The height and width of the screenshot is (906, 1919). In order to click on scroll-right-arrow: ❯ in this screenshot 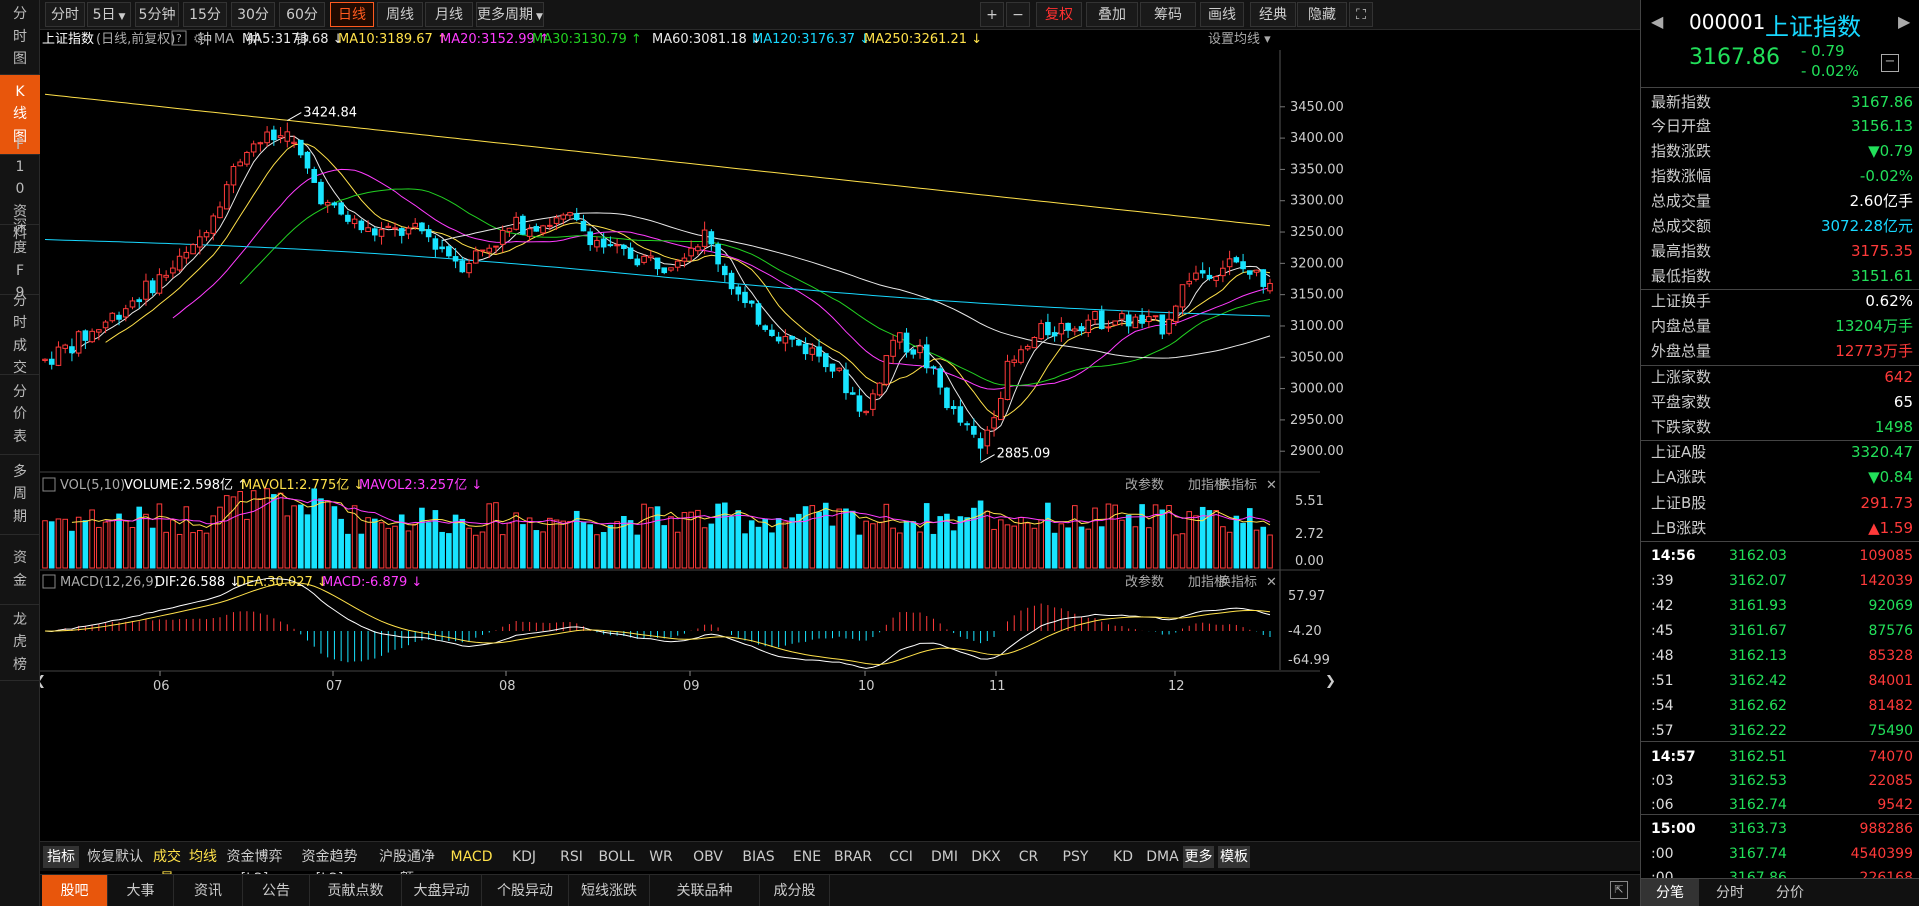, I will do `click(1330, 681)`.